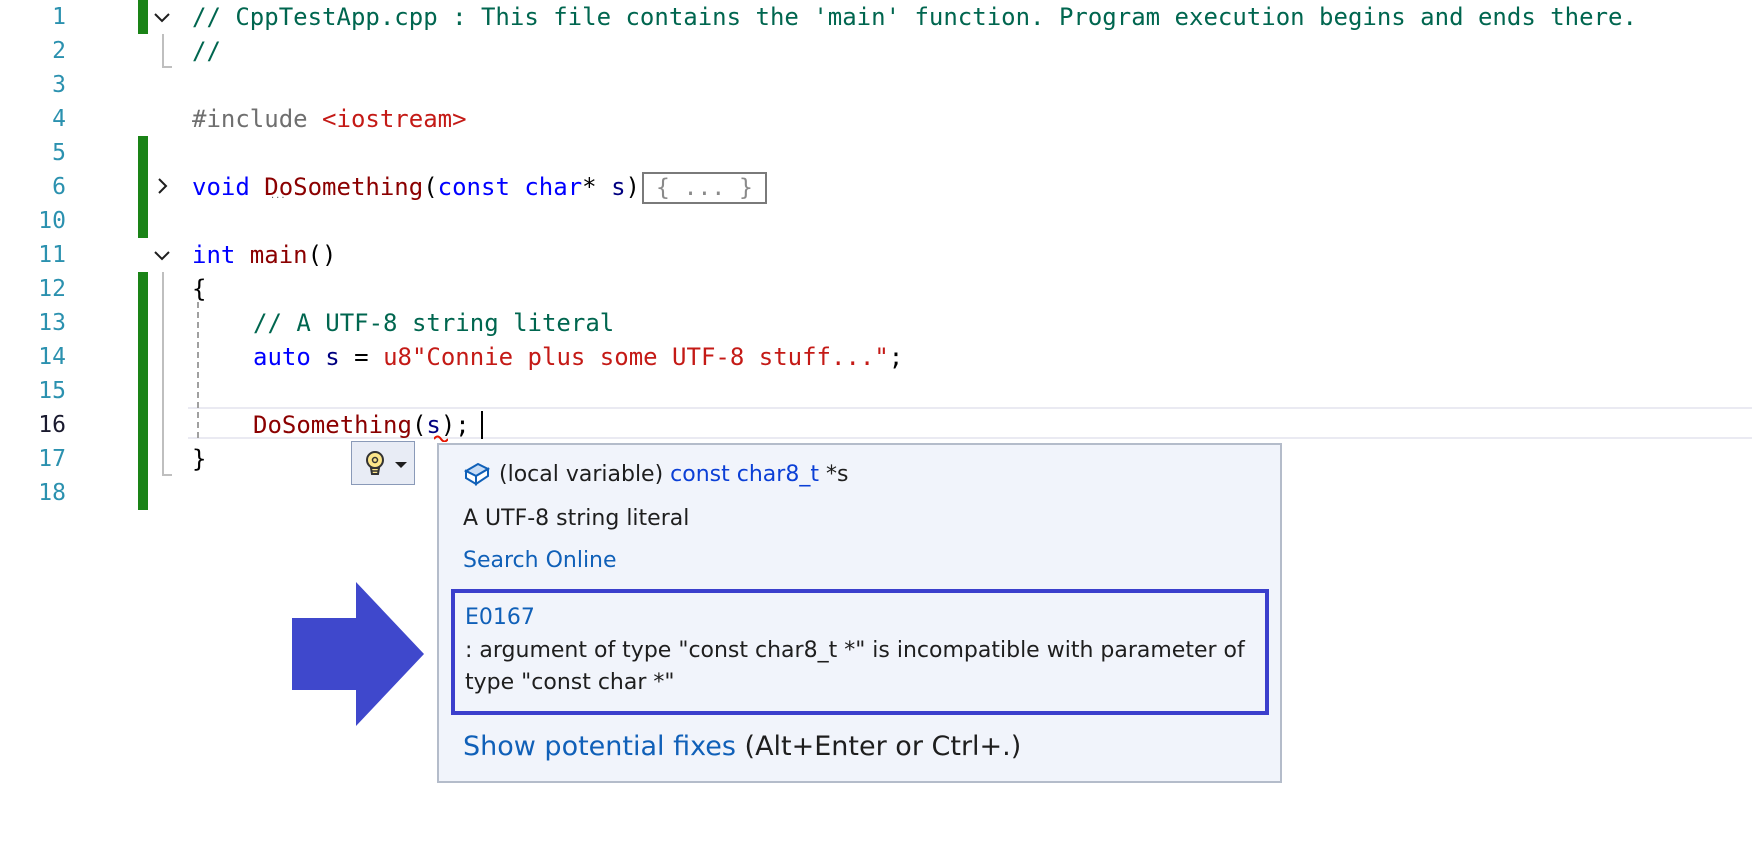  I want to click on code-text: // A UTF-8 string literal, so click(433, 323).